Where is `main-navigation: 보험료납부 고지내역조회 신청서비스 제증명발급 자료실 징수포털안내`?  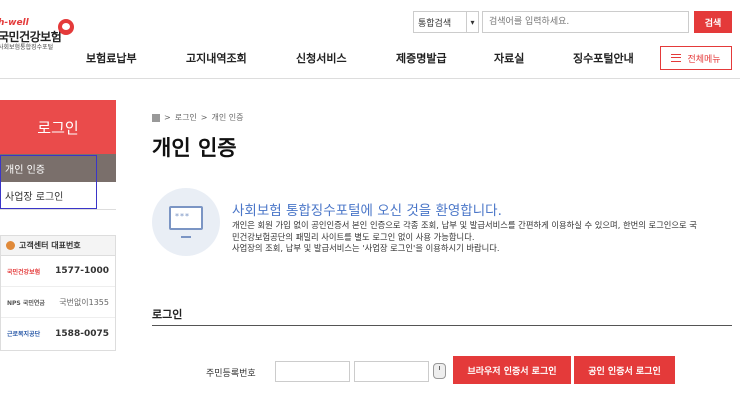
main-navigation: 보험료납부 고지내역조회 신청서비스 제증명발급 자료실 징수포털안내 is located at coordinates (370, 60).